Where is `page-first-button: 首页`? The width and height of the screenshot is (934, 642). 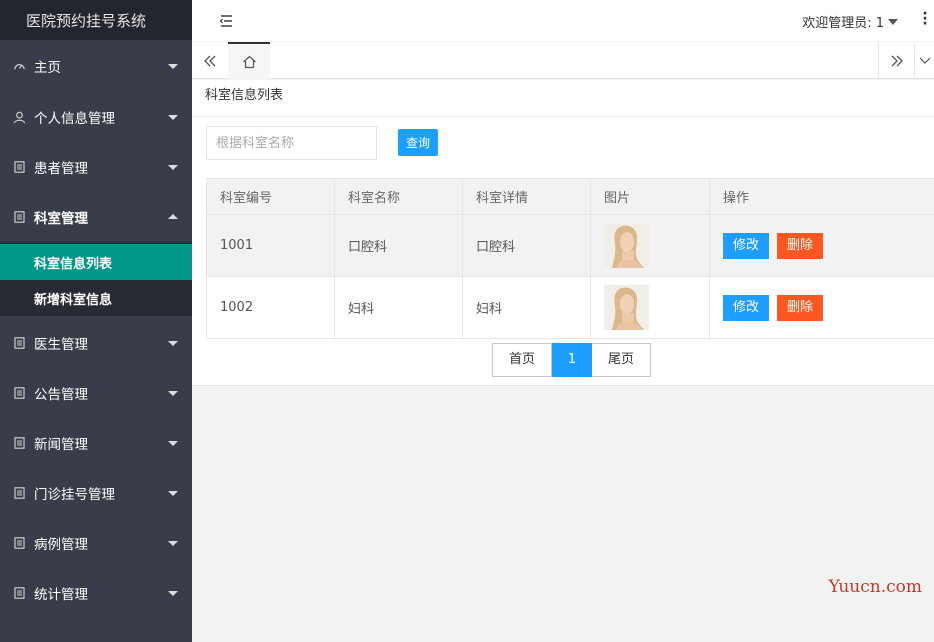 page-first-button: 首页 is located at coordinates (522, 360).